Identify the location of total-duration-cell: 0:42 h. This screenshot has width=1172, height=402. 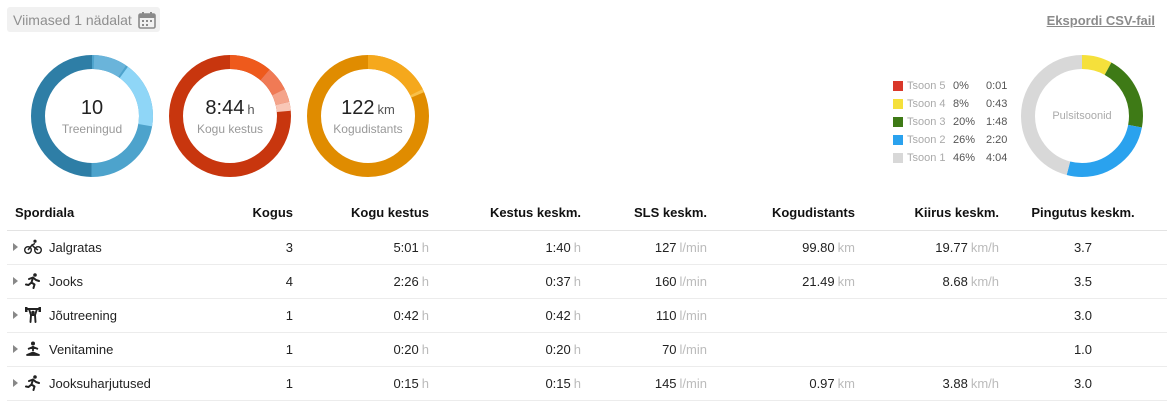
(371, 315).